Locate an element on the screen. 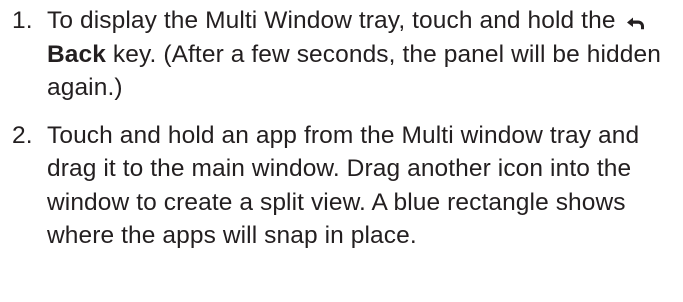 This screenshot has width=683, height=302. step-number: 2. is located at coordinates (22, 135).